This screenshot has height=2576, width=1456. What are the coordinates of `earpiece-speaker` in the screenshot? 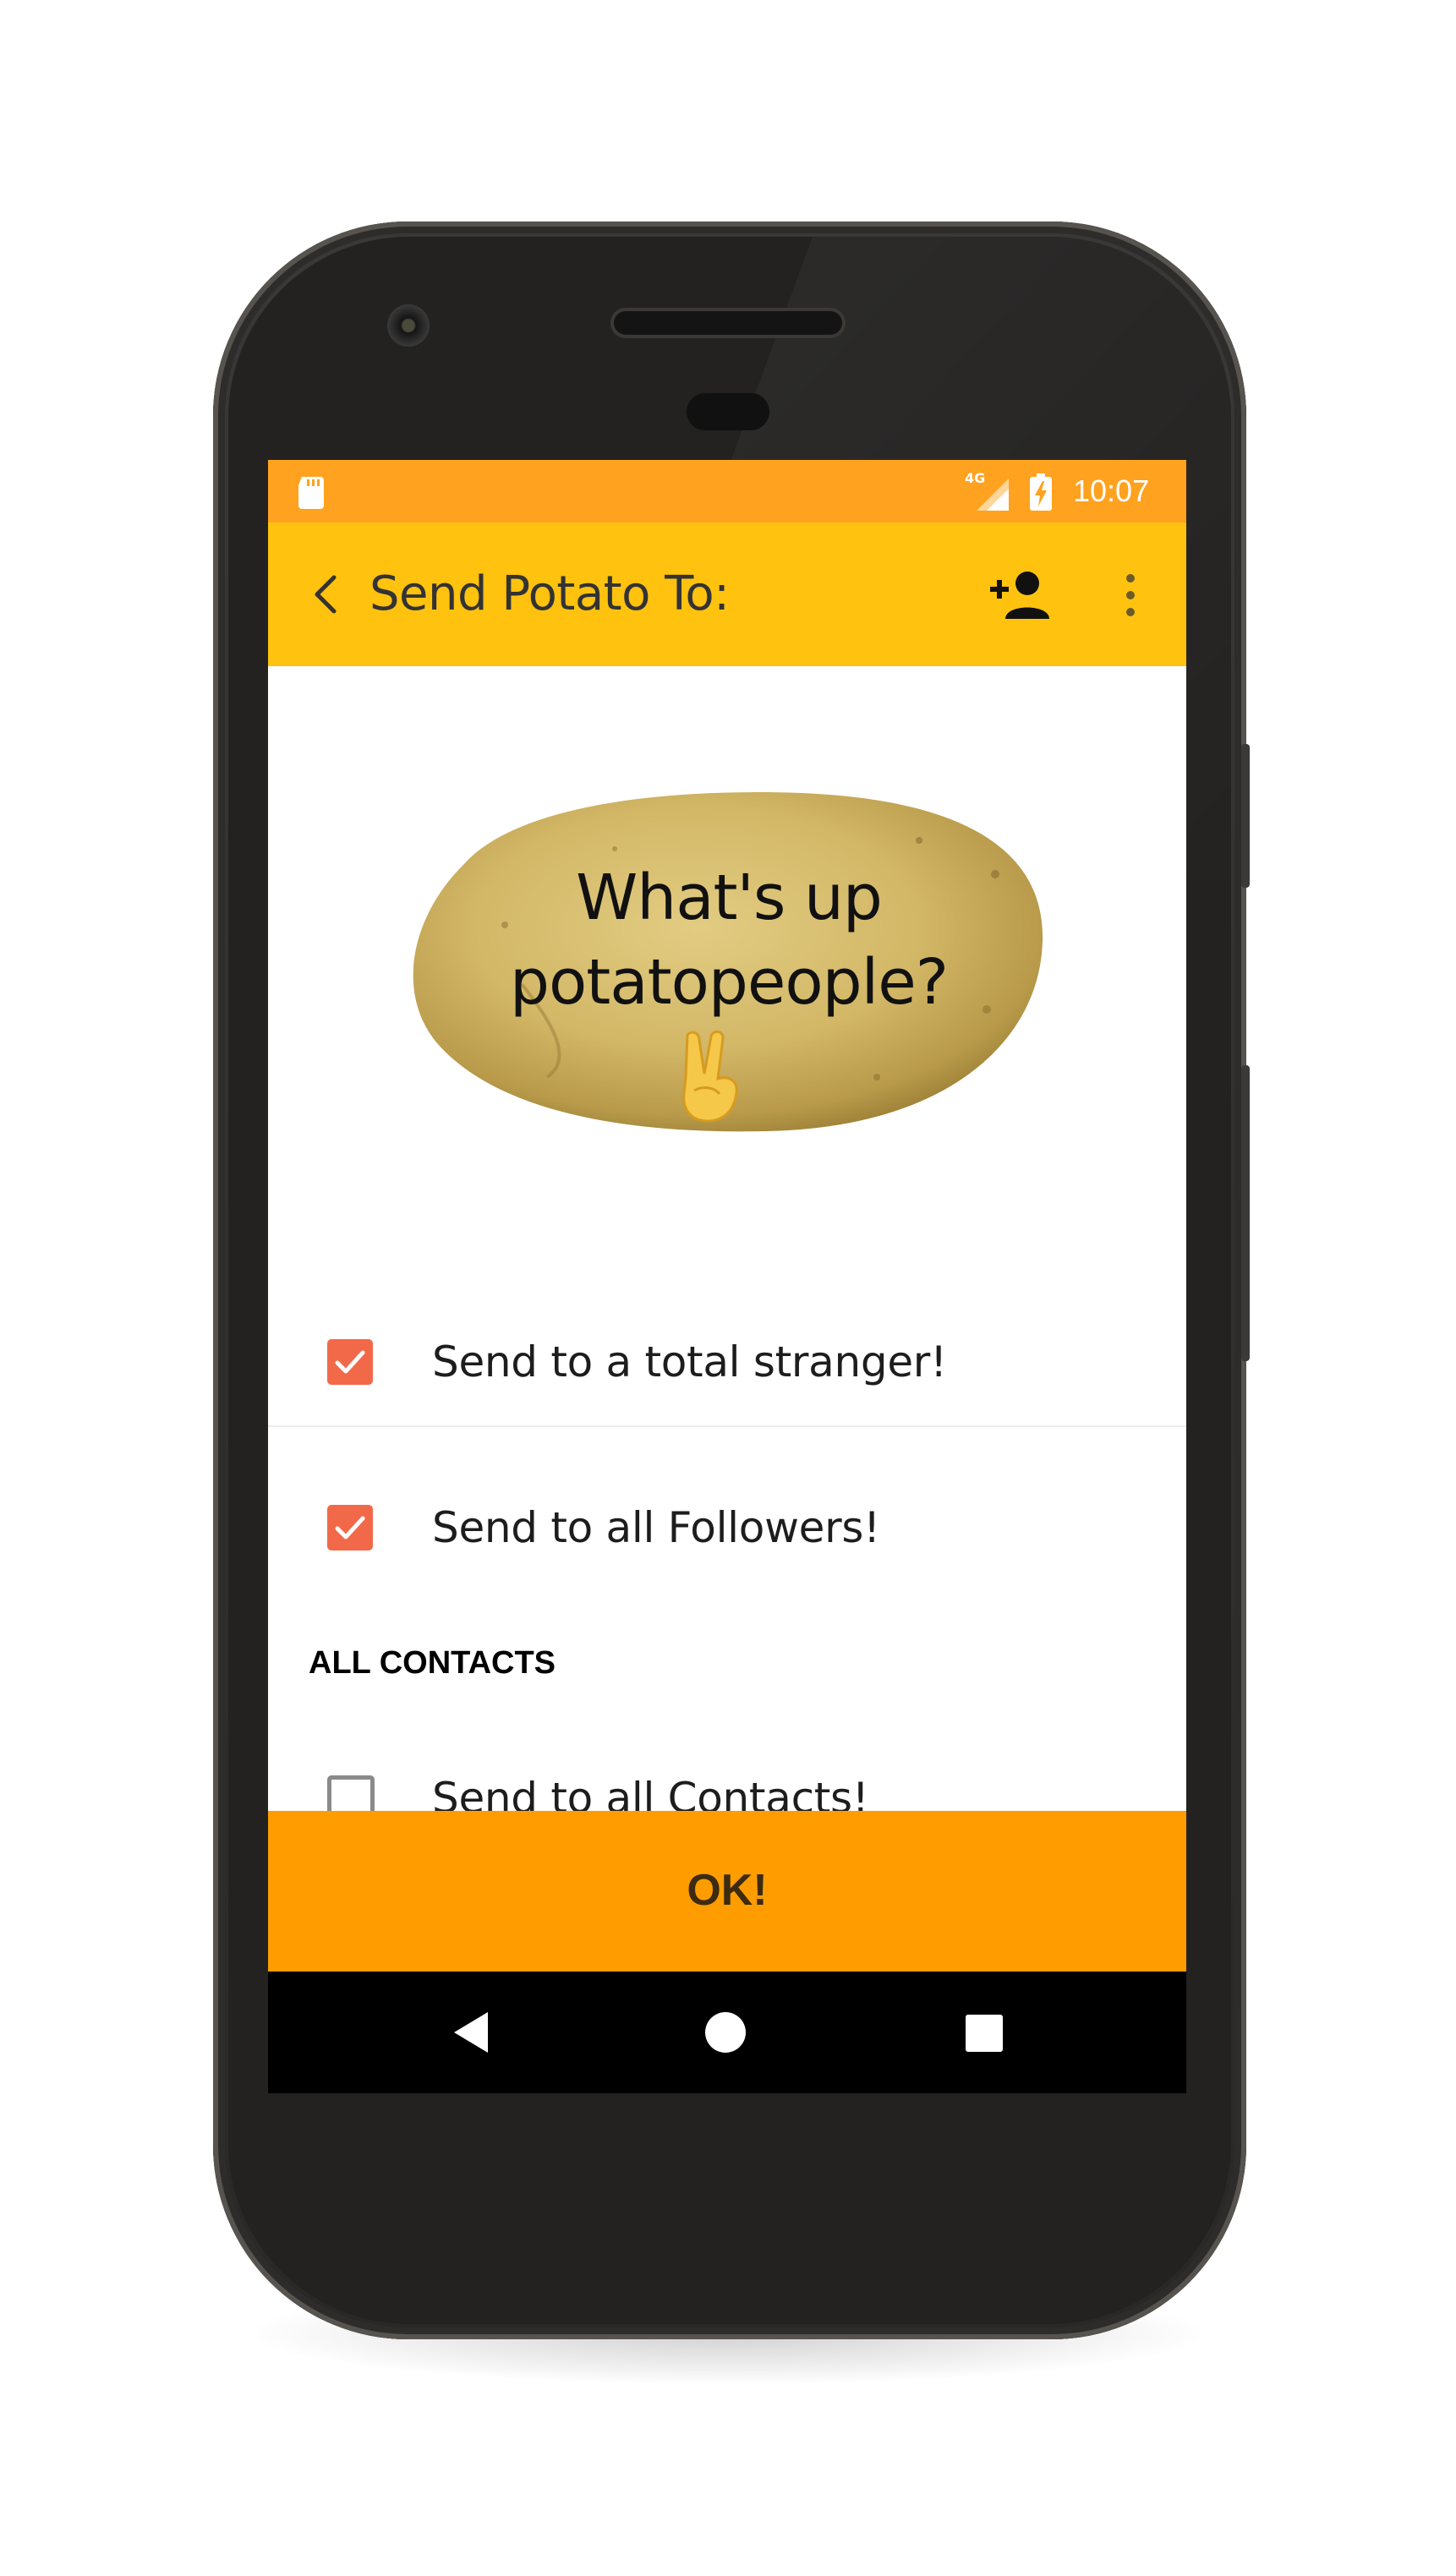 It's located at (728, 323).